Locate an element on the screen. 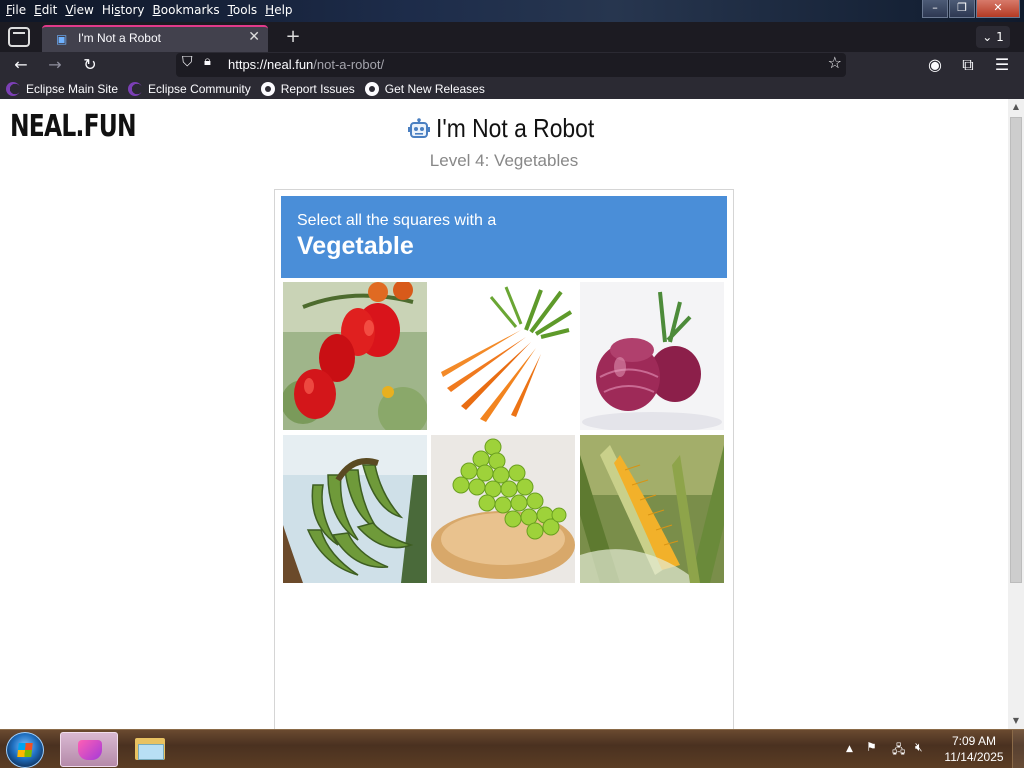 The width and height of the screenshot is (1024, 768). account-icon: ◉ is located at coordinates (935, 65).